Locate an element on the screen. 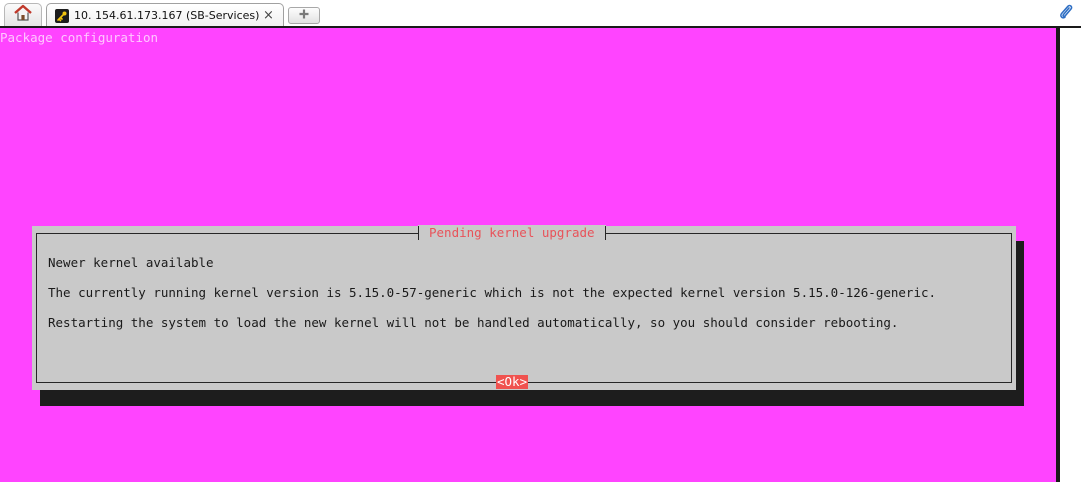 The image size is (1081, 482). ok-button: <Ok> is located at coordinates (512, 382).